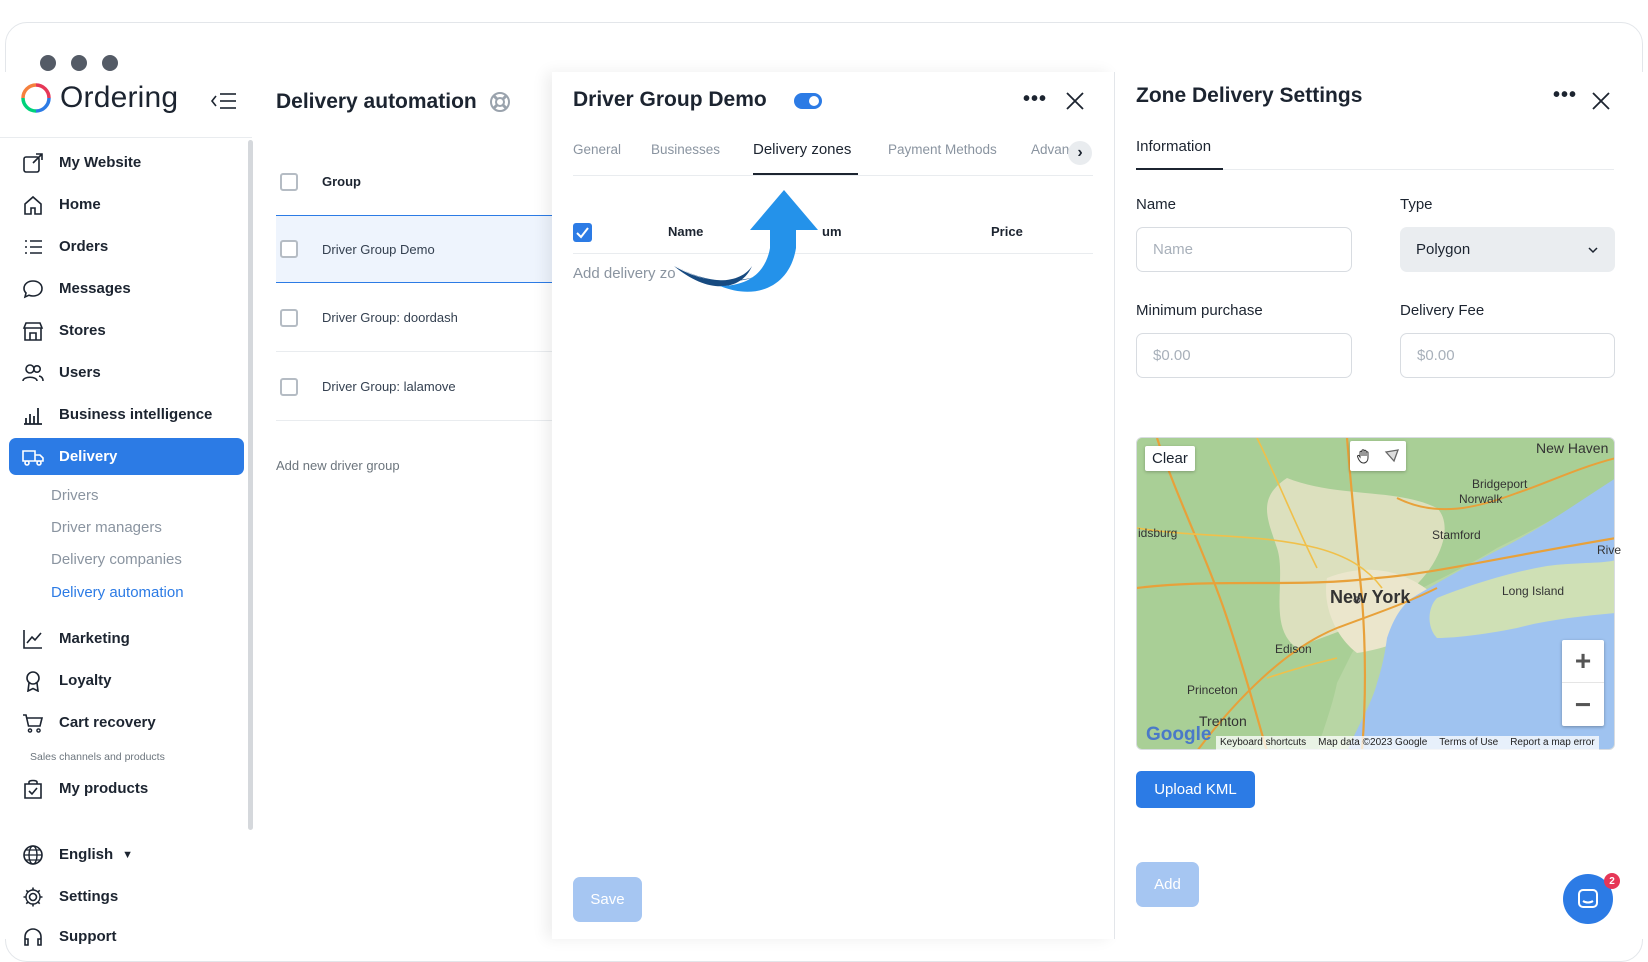  What do you see at coordinates (802, 149) in the screenshot?
I see `tab-delivery-zones: Delivery zones` at bounding box center [802, 149].